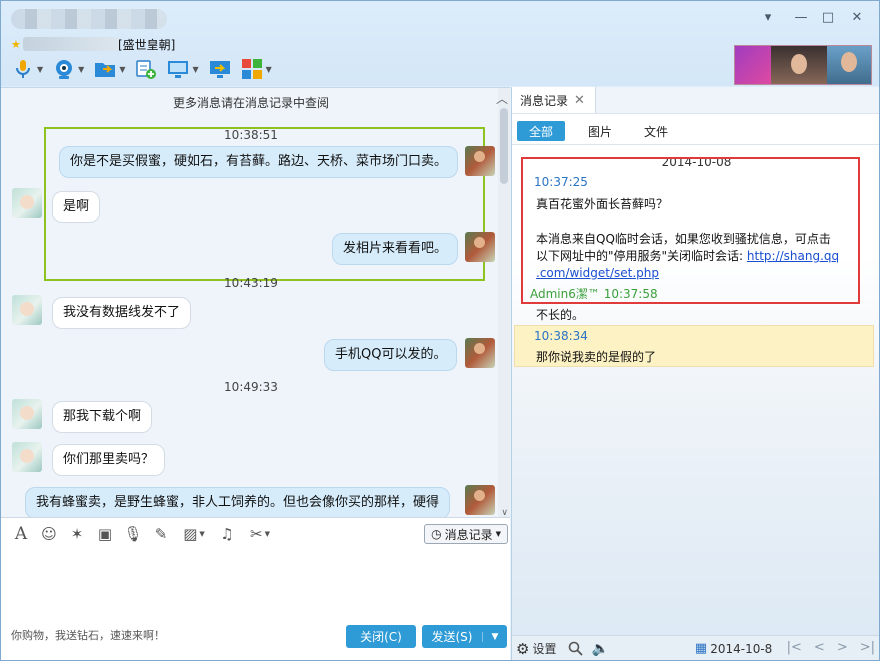 This screenshot has height=661, width=880. Describe the element at coordinates (76, 207) in the screenshot. I see `received-message: 是啊` at that location.